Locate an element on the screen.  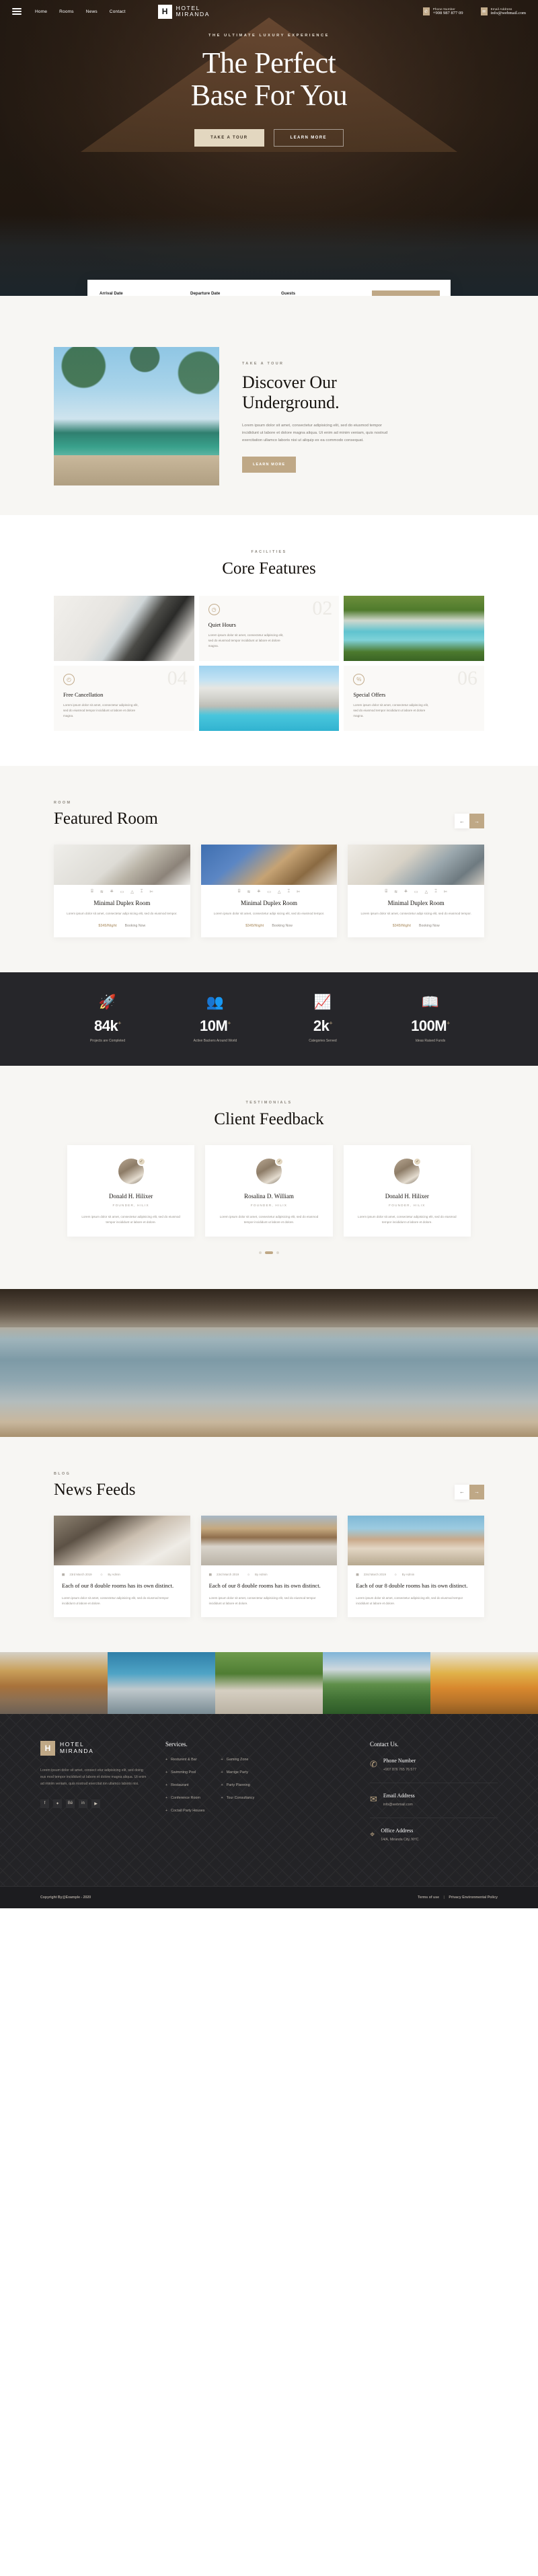
bed-icon: ⌸ is located at coordinates (92, 892).